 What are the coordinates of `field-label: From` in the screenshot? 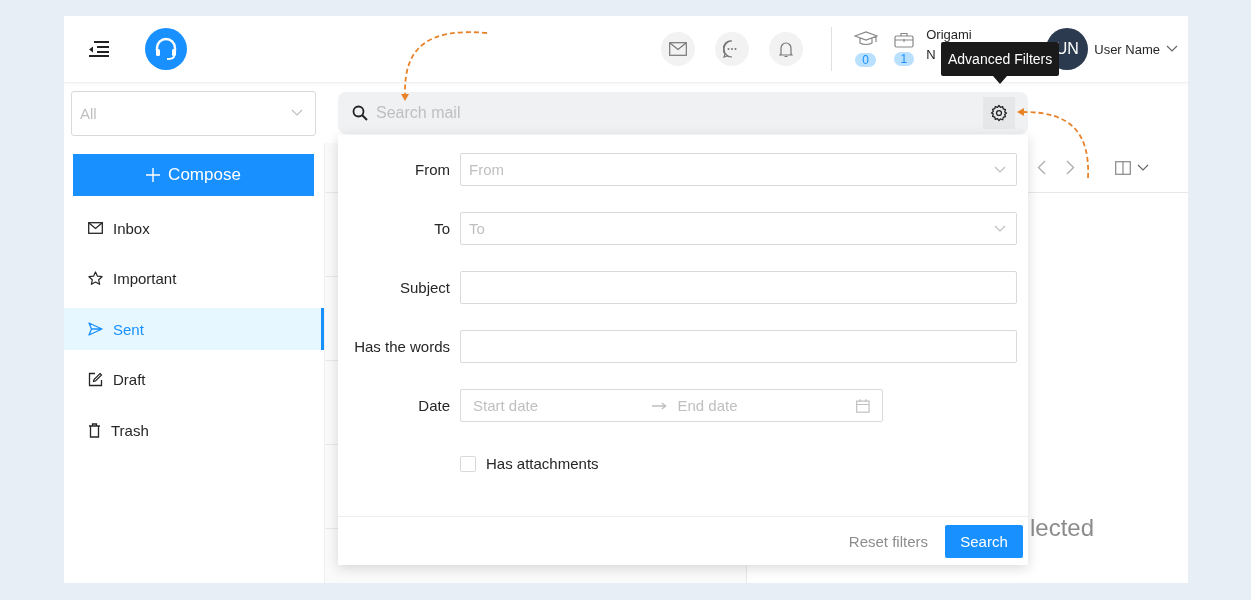 It's located at (432, 169).